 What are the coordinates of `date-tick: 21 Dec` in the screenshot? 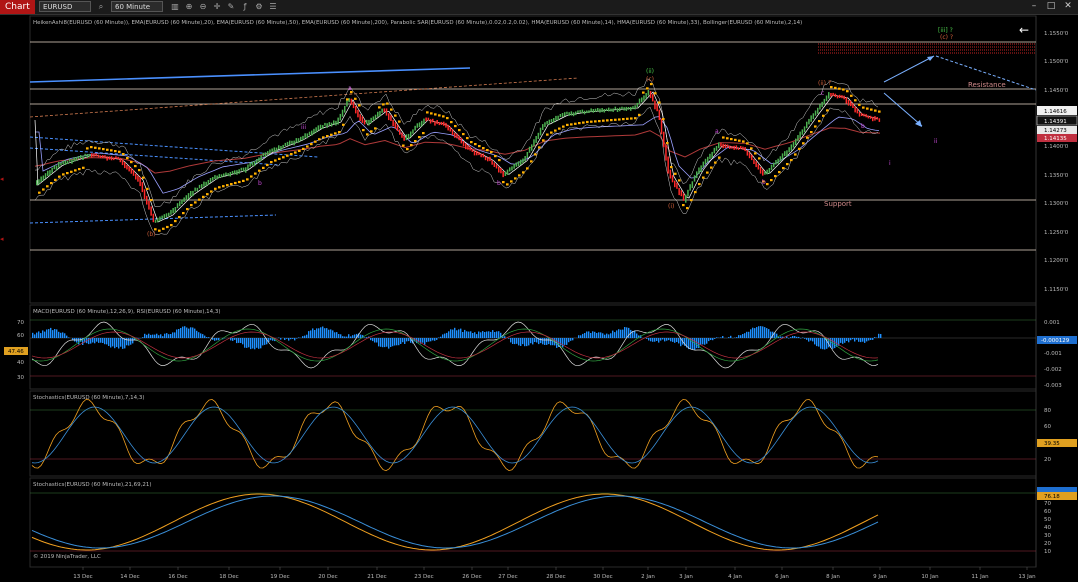 It's located at (376, 577).